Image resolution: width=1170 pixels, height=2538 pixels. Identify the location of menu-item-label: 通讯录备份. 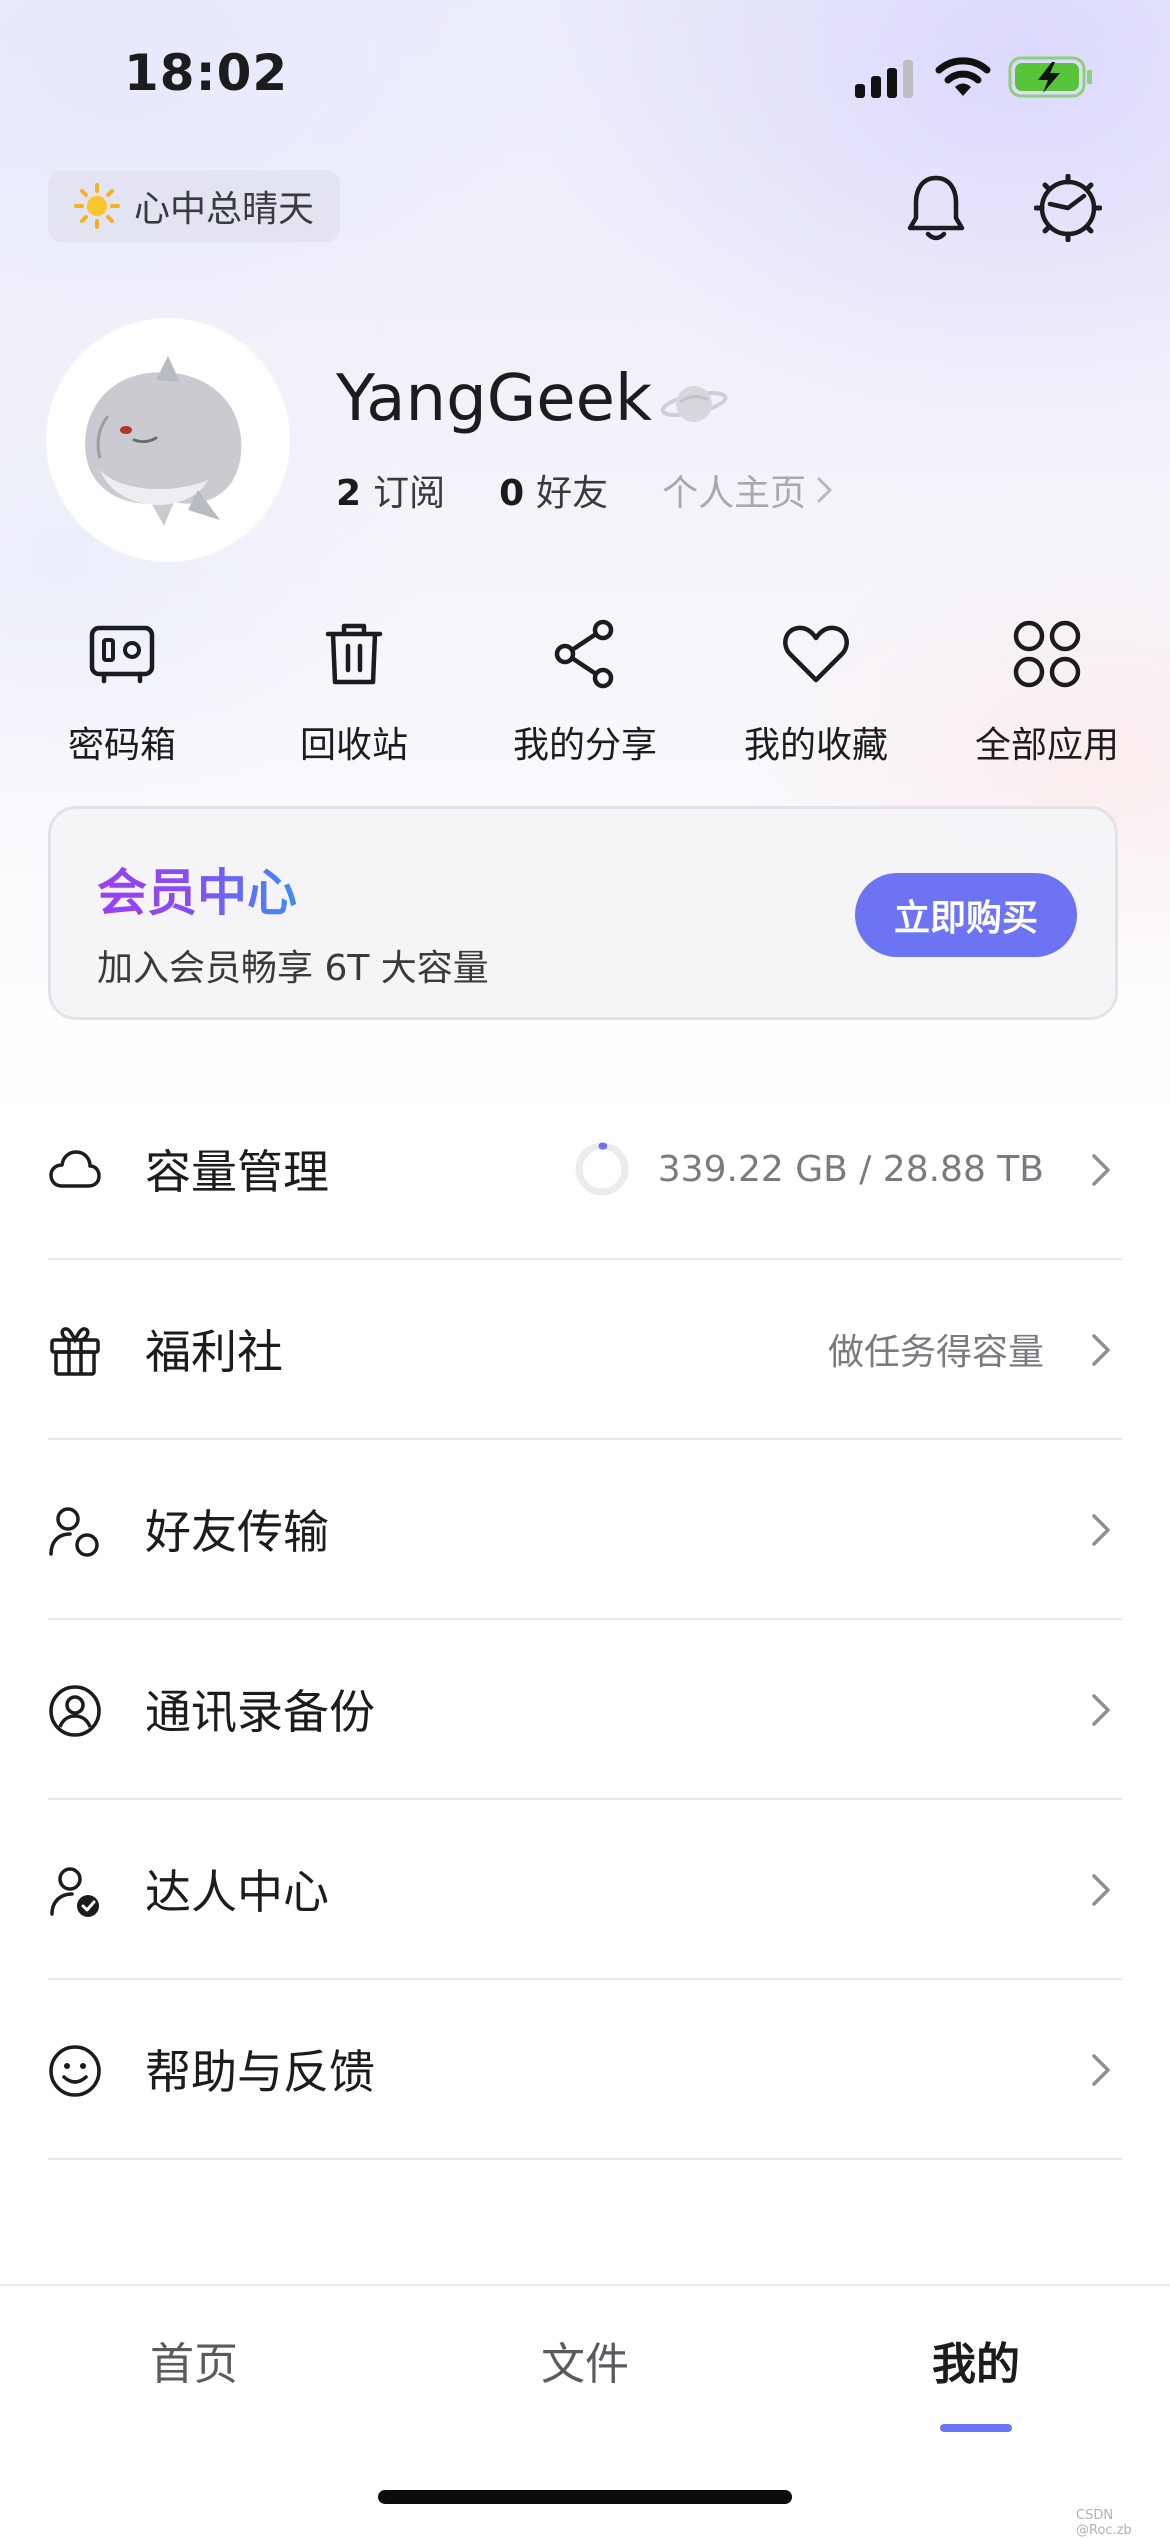
(260, 1712).